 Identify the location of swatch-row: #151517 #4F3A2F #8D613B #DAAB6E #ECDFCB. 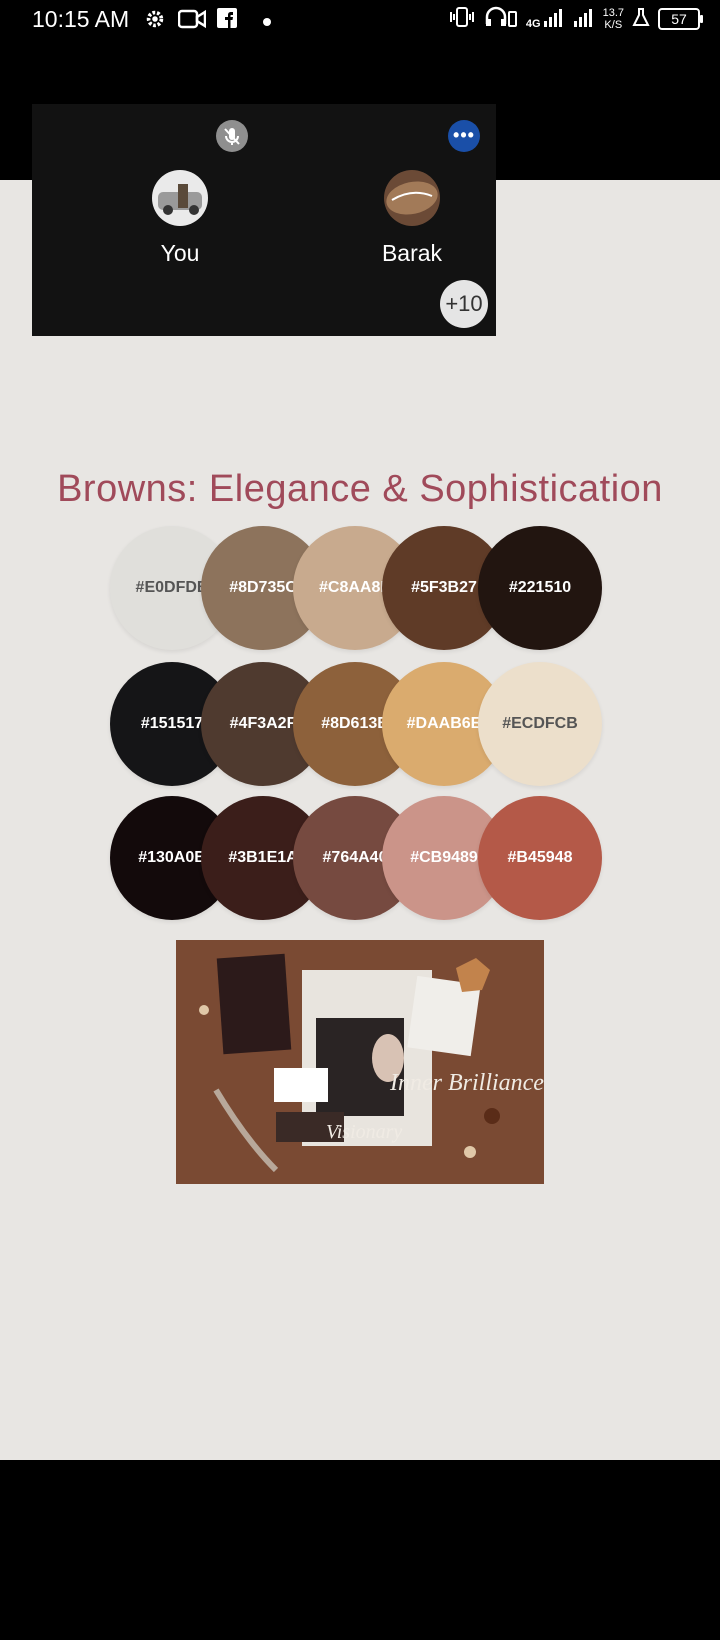
(360, 724).